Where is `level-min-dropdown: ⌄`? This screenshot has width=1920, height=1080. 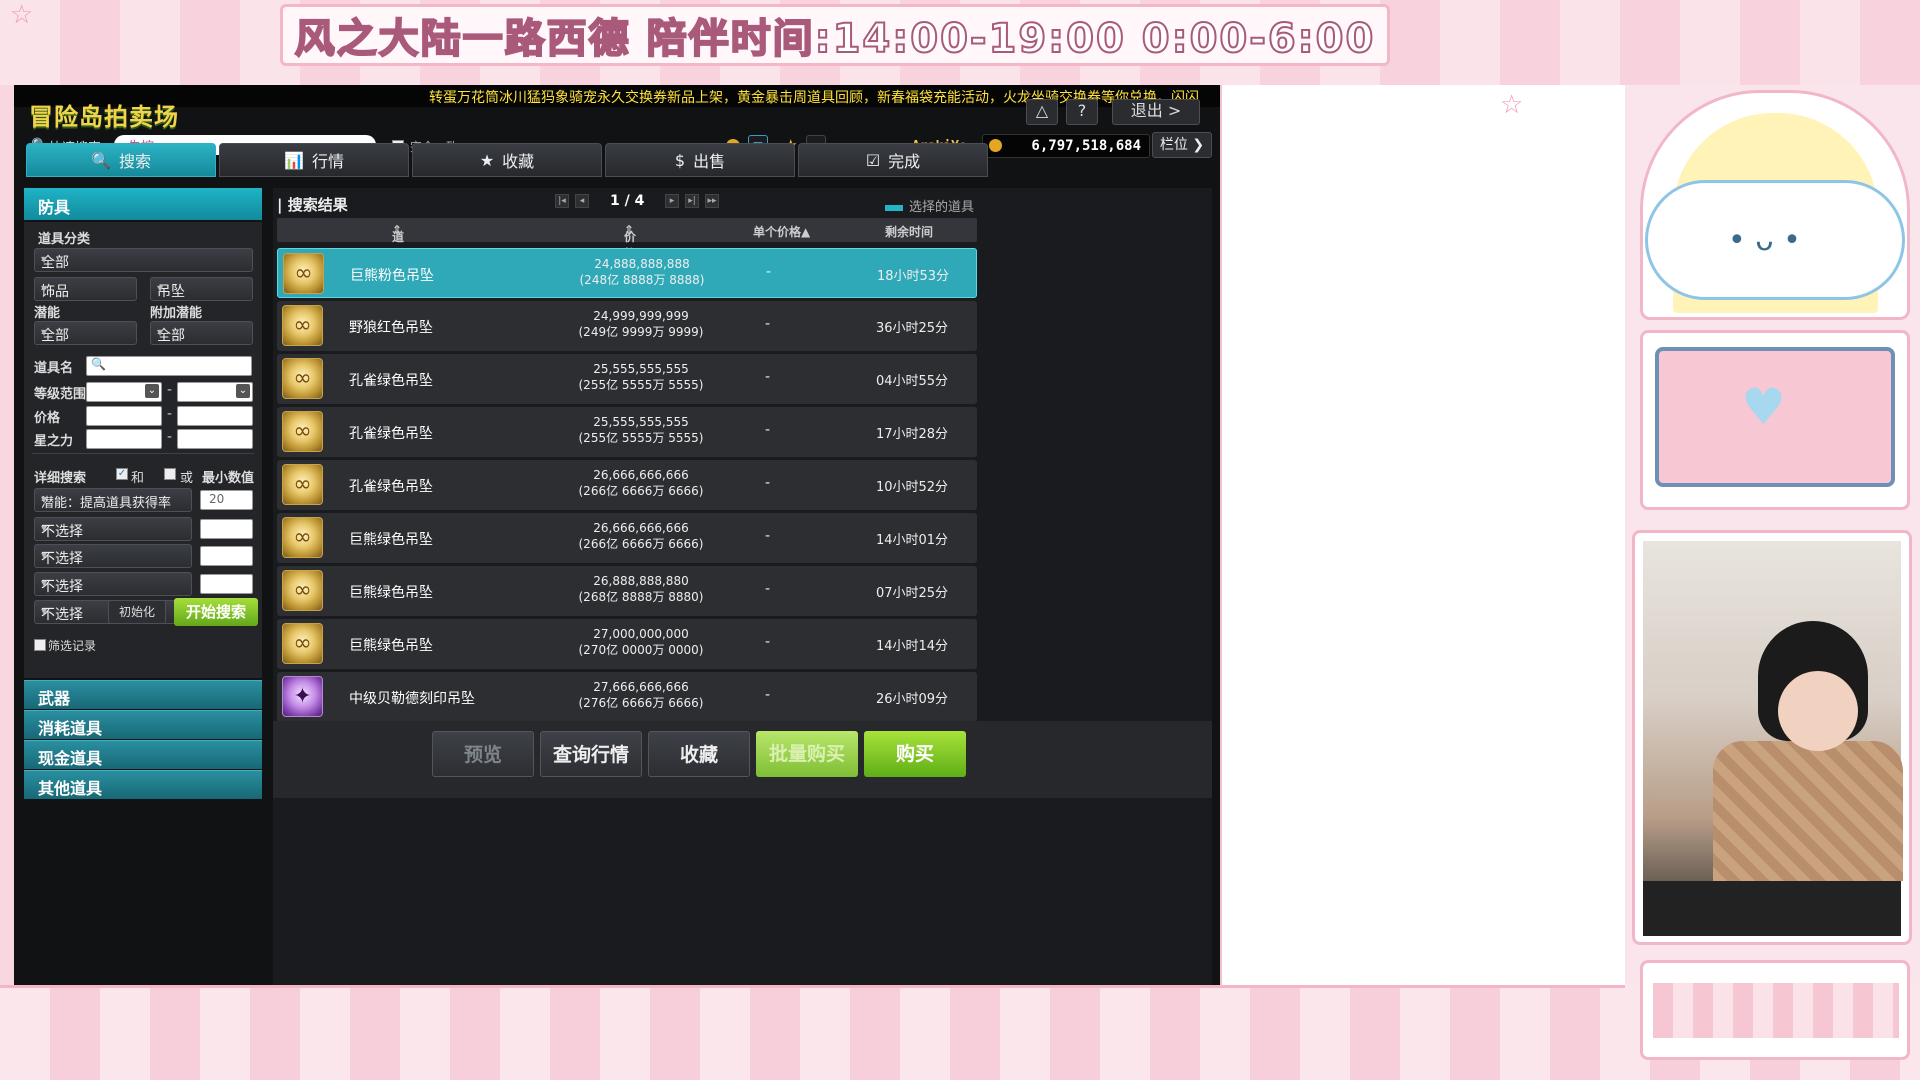 level-min-dropdown: ⌄ is located at coordinates (124, 392).